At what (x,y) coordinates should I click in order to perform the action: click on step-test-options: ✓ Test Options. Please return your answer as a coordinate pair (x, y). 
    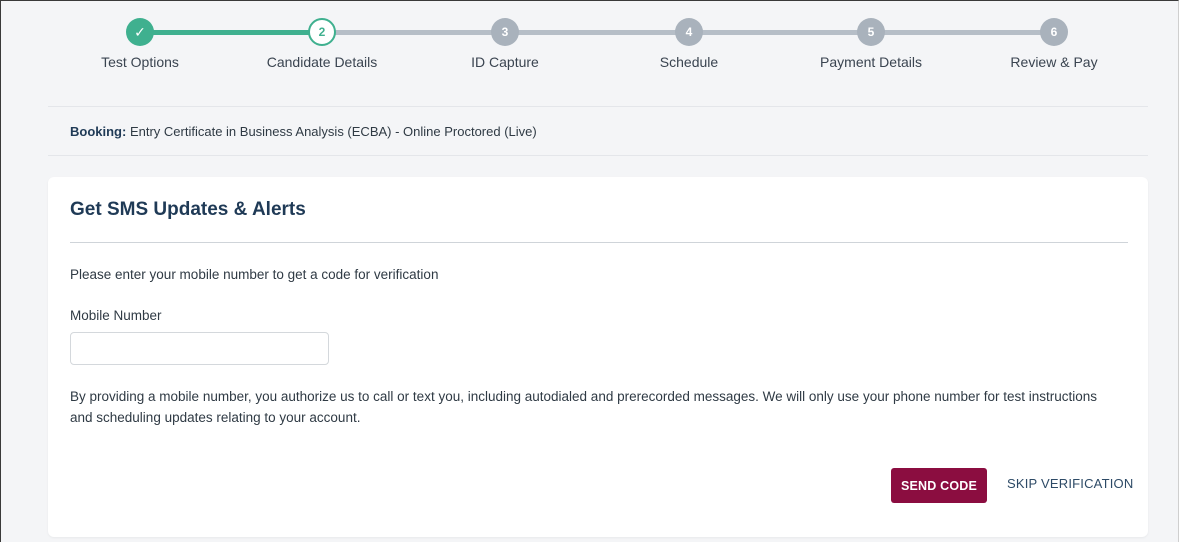
    Looking at the image, I should click on (140, 44).